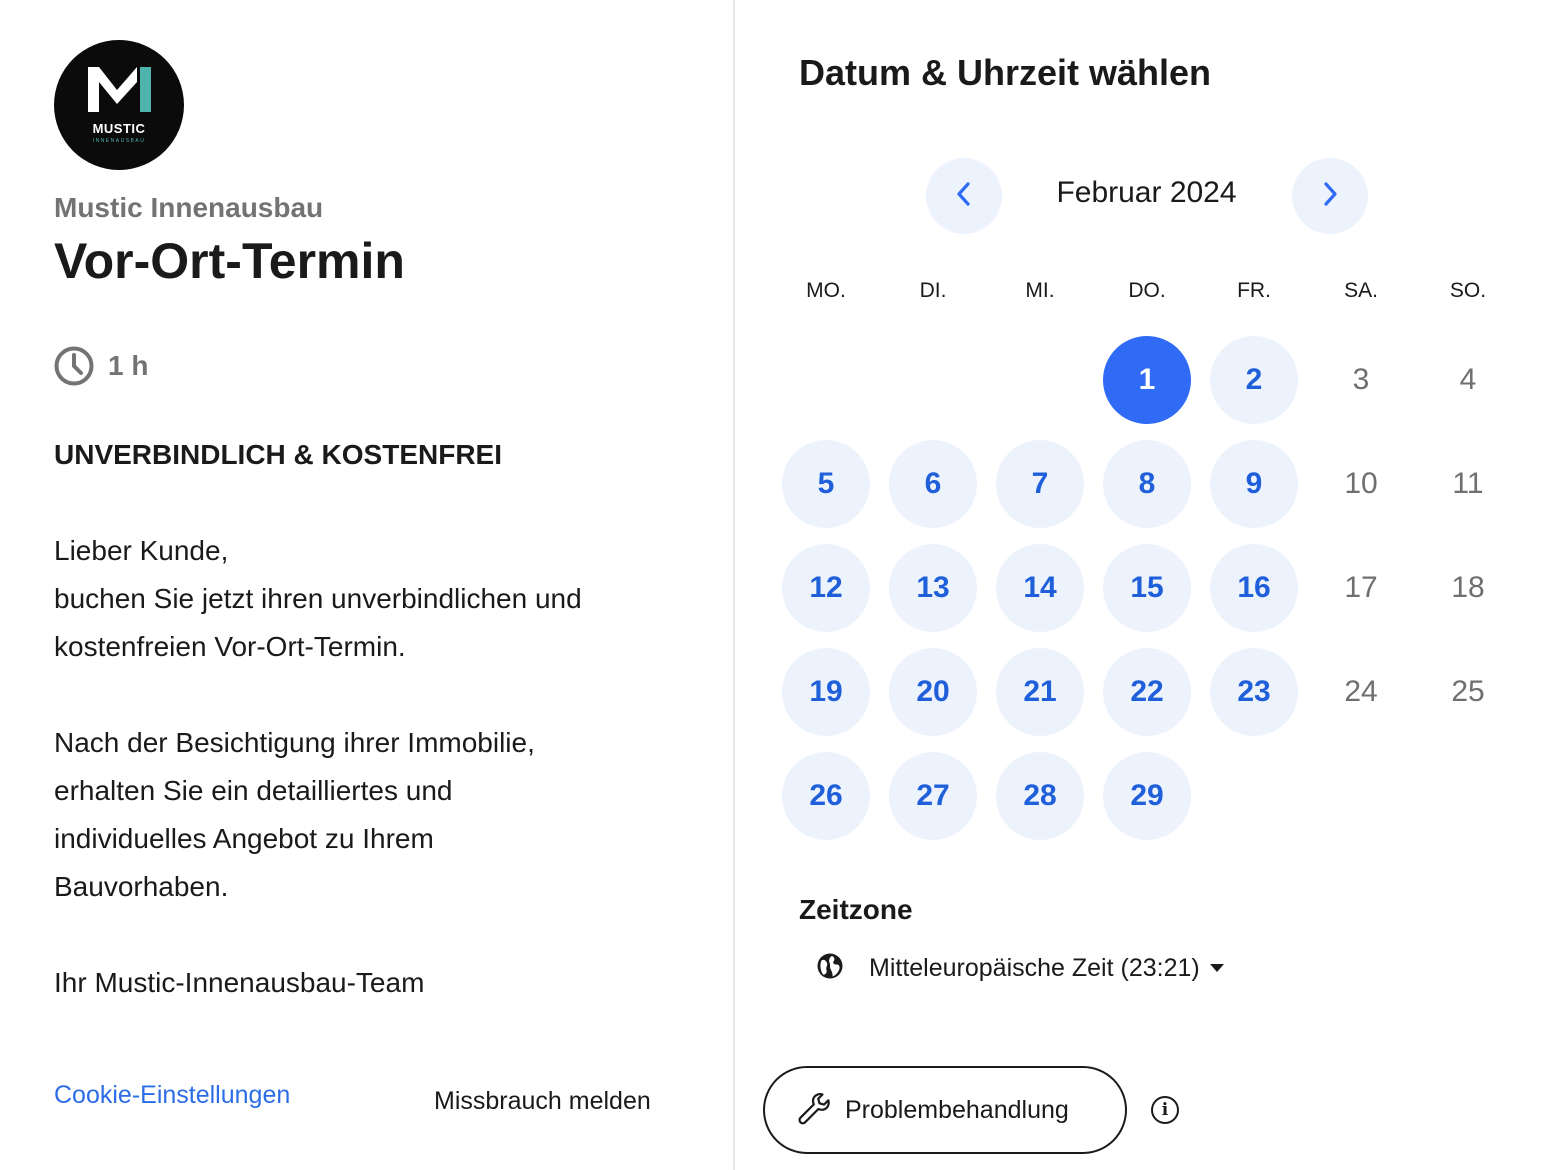 This screenshot has width=1548, height=1170. What do you see at coordinates (856, 909) in the screenshot?
I see `timezone-label: Zeitzone` at bounding box center [856, 909].